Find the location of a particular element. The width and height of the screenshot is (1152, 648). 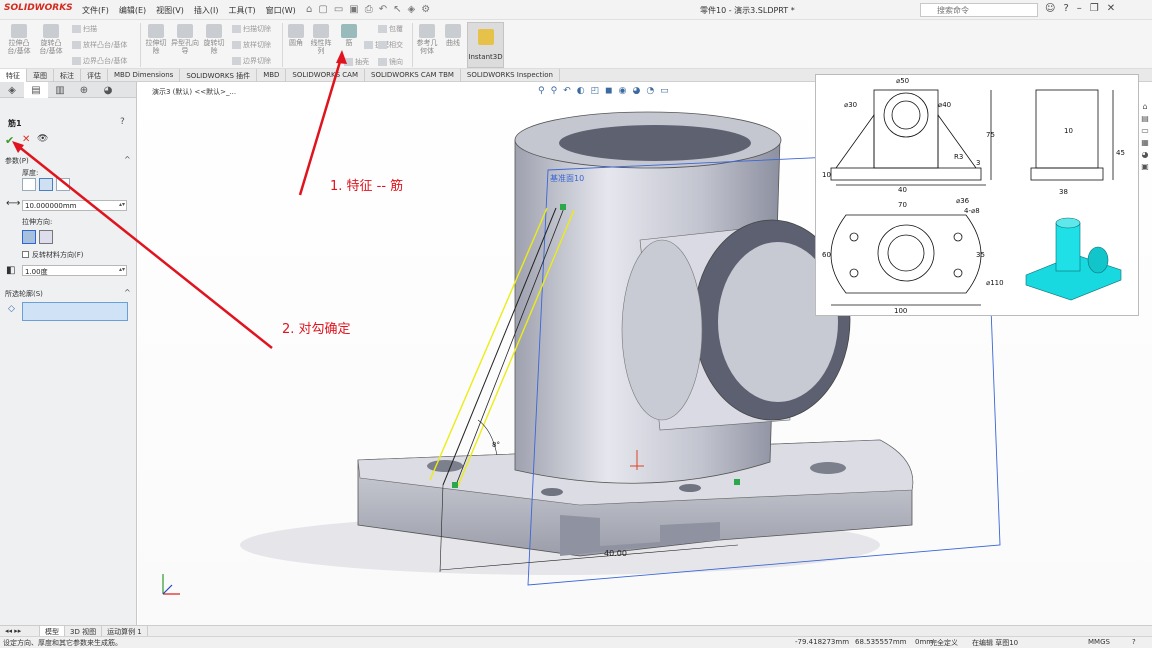

help-icon: ? is located at coordinates (1134, 642).